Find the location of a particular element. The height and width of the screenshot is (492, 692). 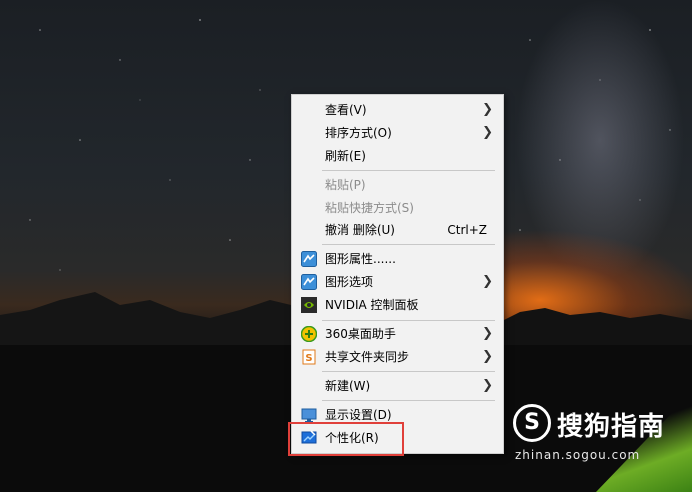

svg-text: S is located at coordinates (308, 358).